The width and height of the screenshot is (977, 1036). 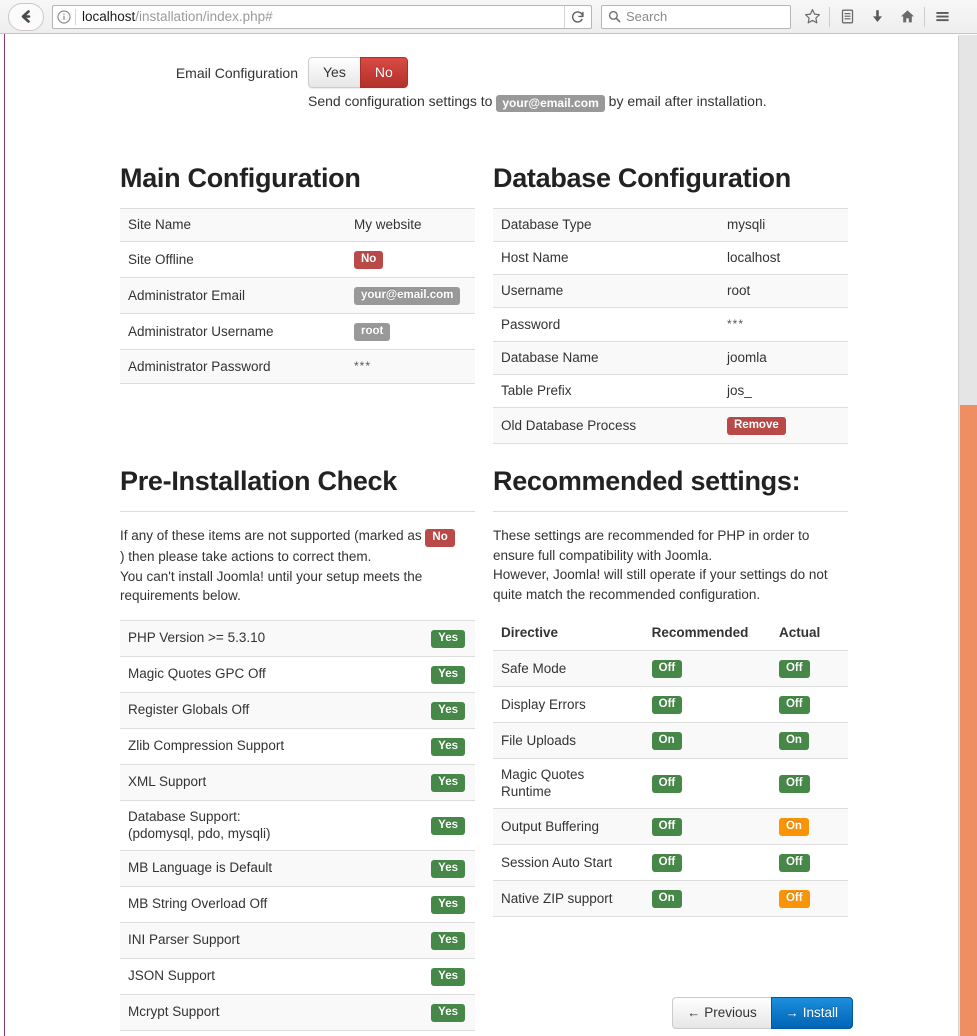 What do you see at coordinates (847, 17) in the screenshot?
I see `reading-list-icon` at bounding box center [847, 17].